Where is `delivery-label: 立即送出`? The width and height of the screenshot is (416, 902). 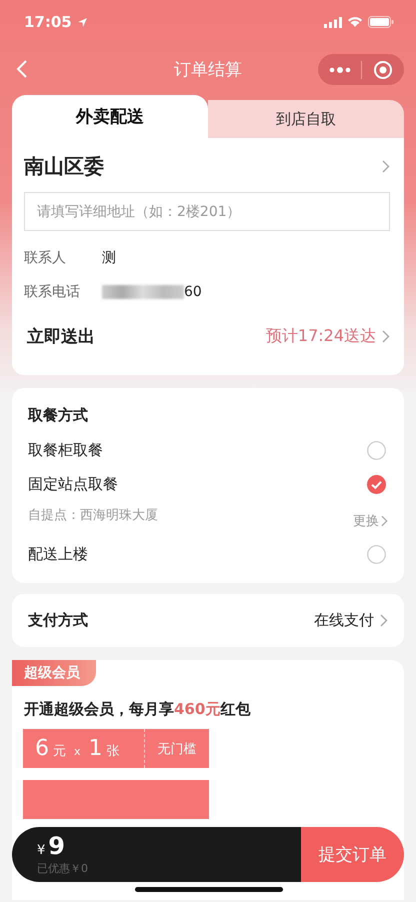
delivery-label: 立即送出 is located at coordinates (61, 337).